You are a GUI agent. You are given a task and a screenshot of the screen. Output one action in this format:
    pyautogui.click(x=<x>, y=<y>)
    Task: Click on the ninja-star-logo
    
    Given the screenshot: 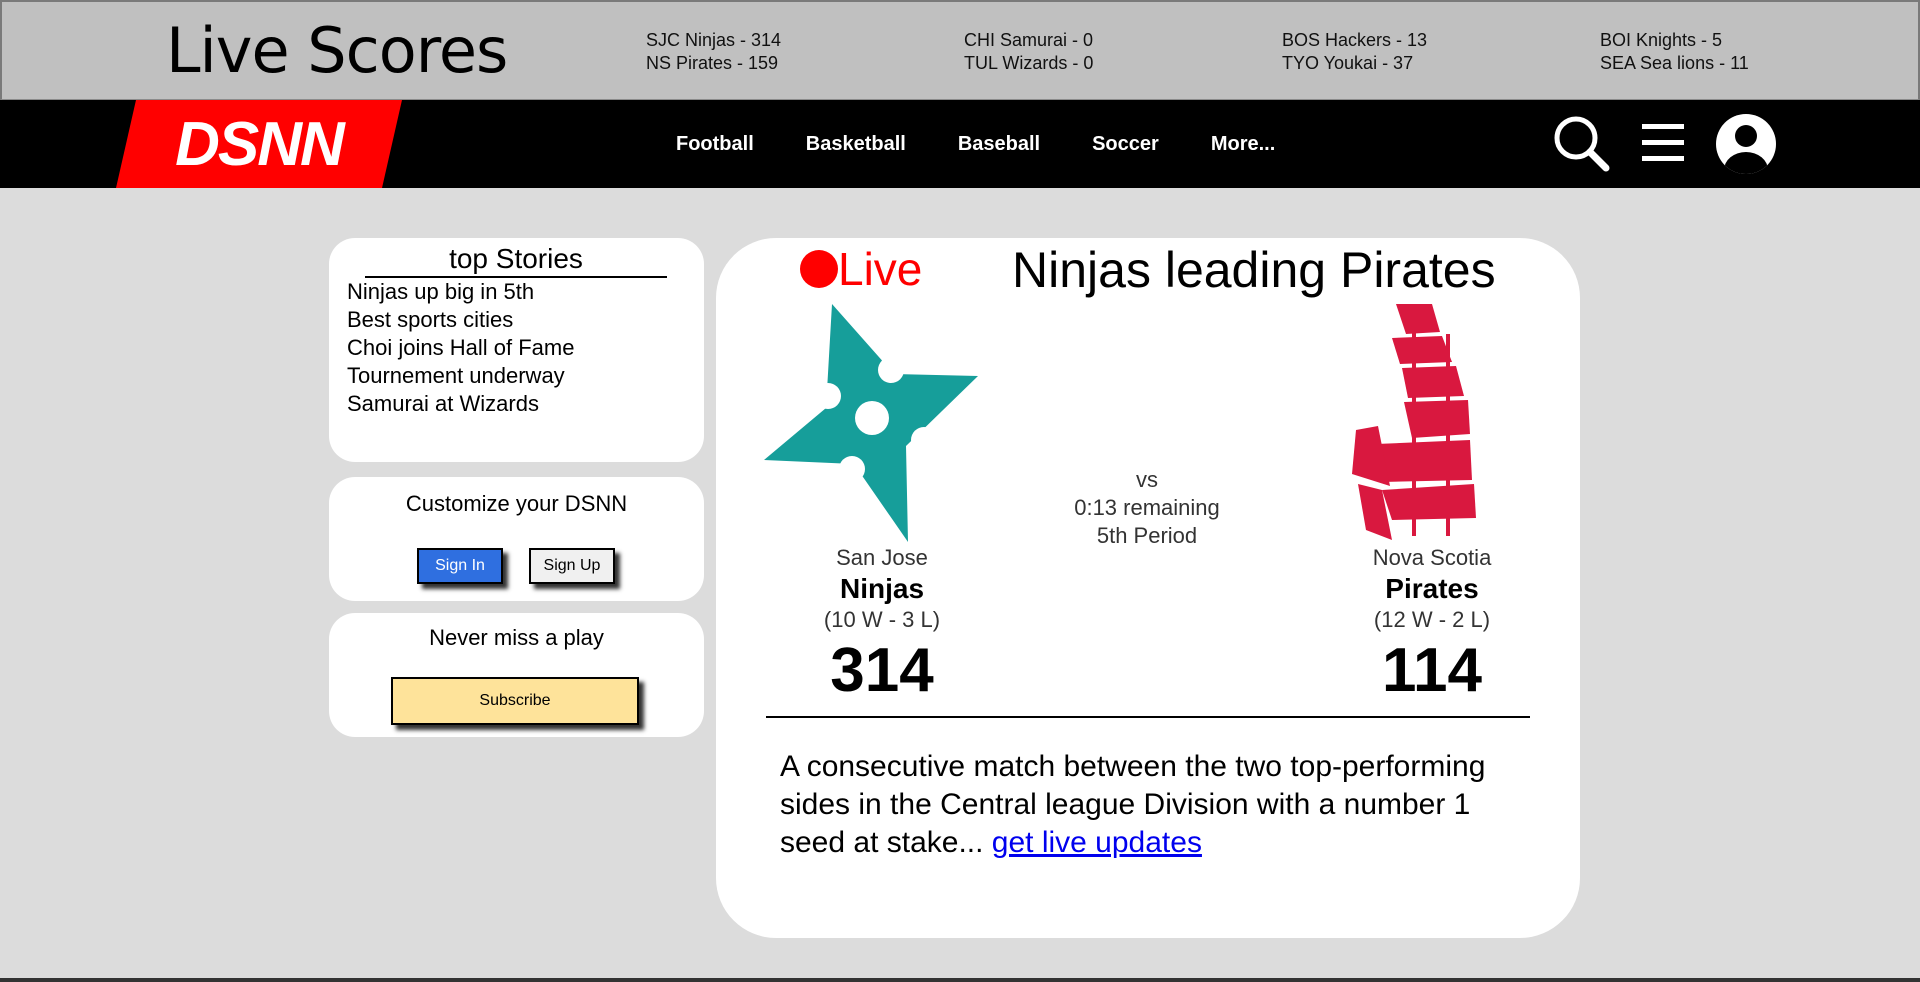 What is the action you would take?
    pyautogui.click(x=871, y=425)
    